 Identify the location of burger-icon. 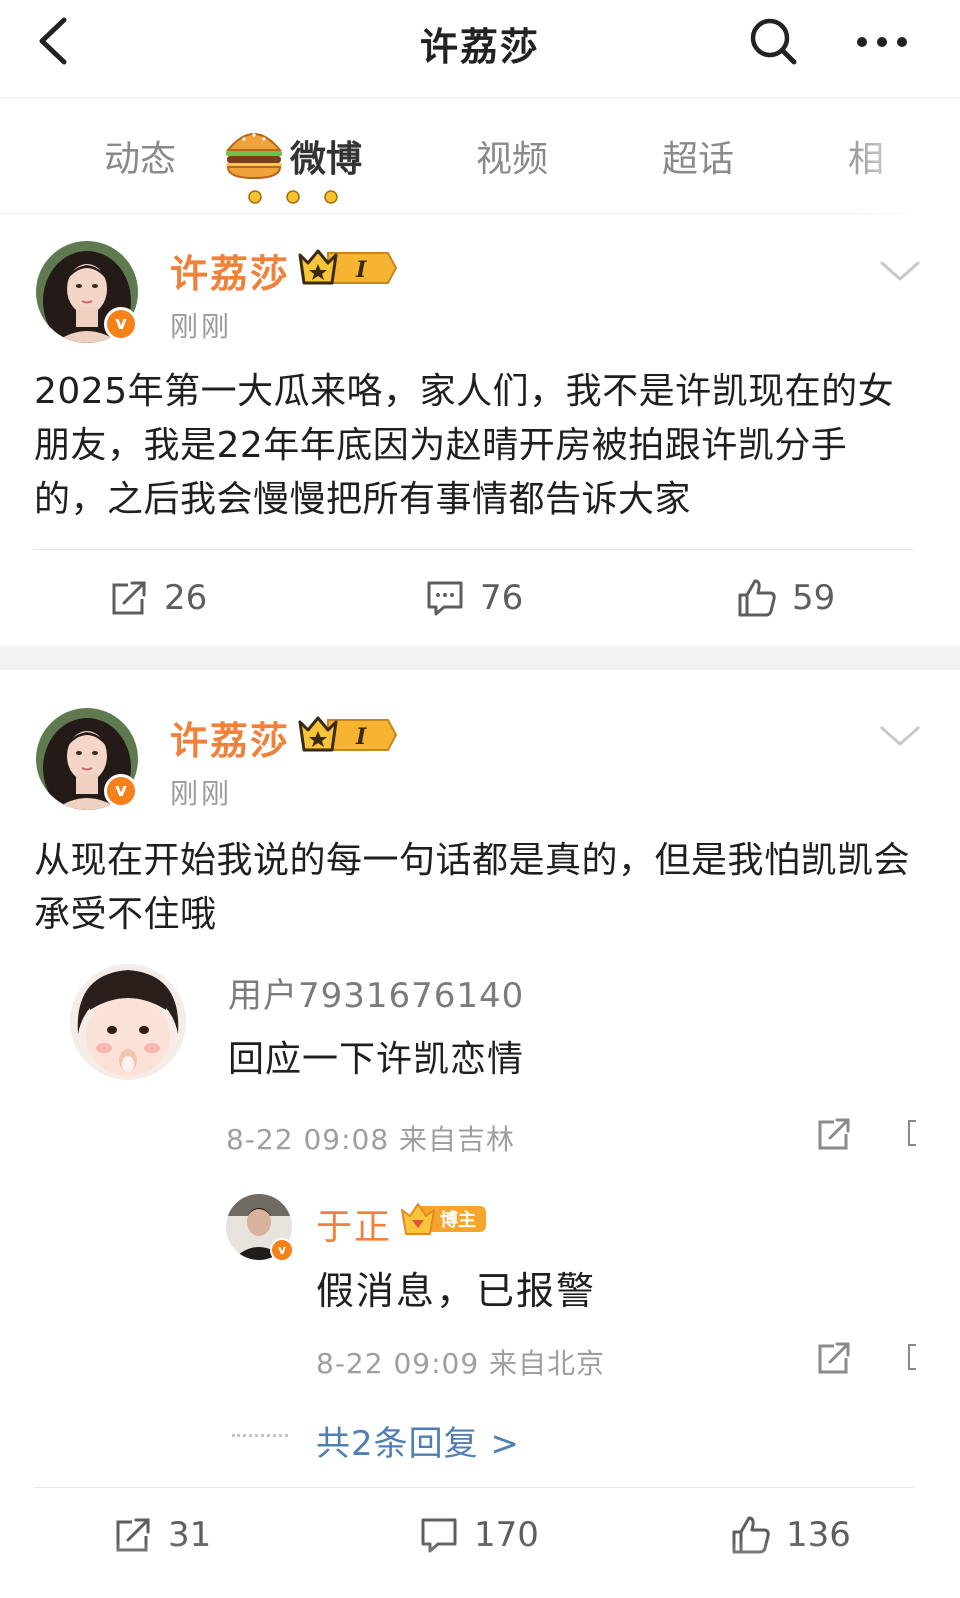
(254, 156).